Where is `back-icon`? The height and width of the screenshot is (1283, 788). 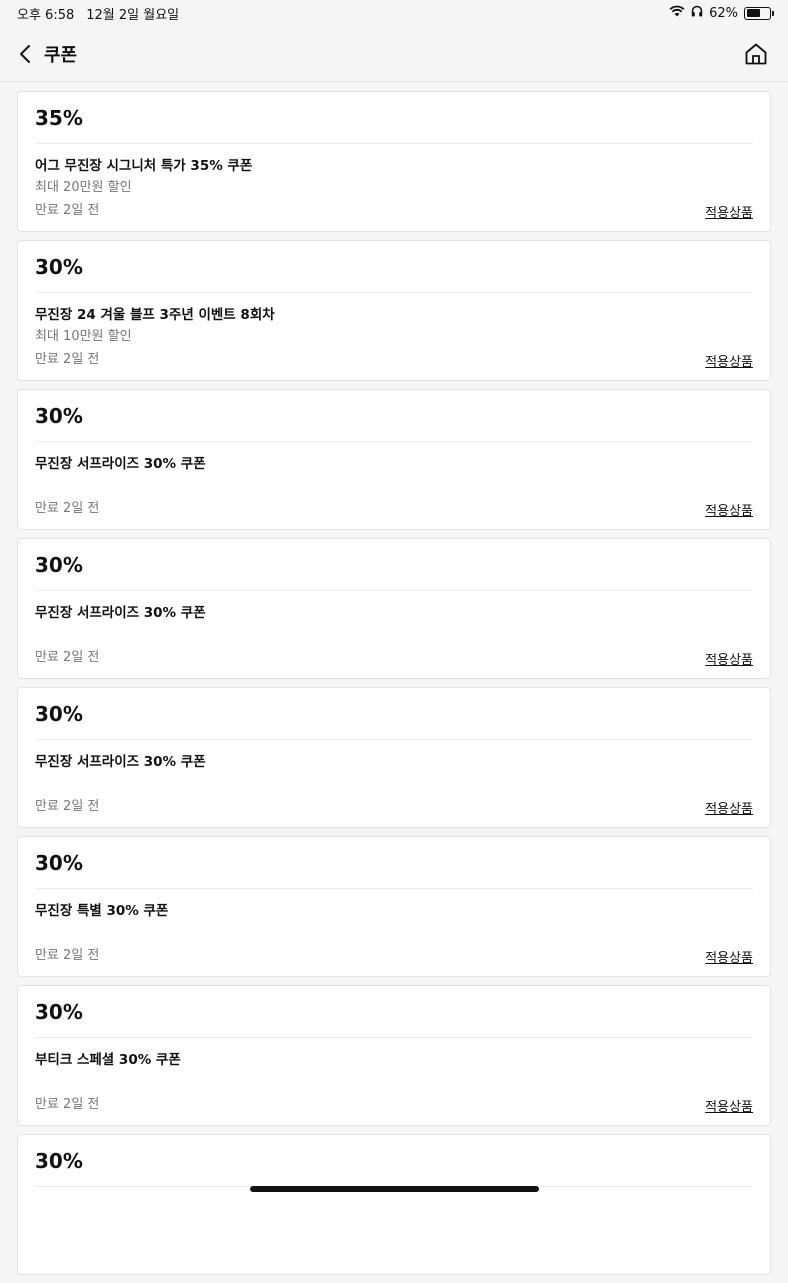 back-icon is located at coordinates (25, 54).